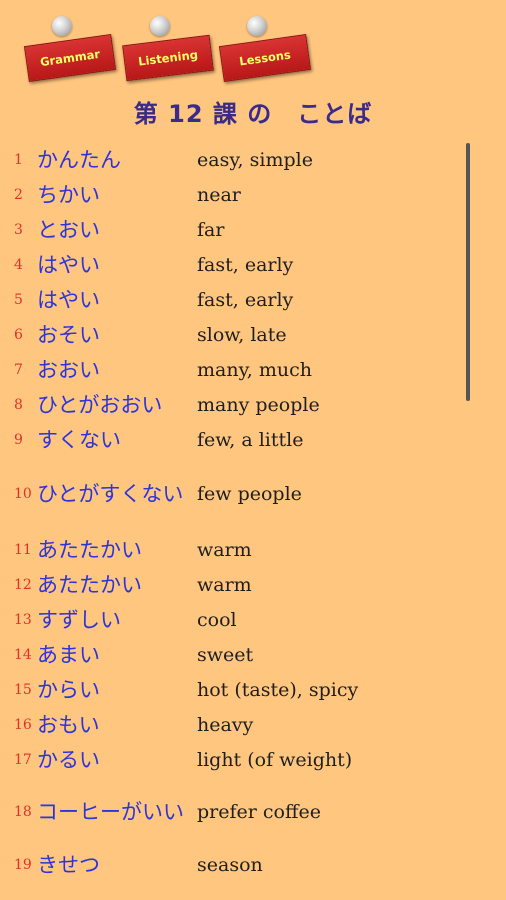  Describe the element at coordinates (100, 404) in the screenshot. I see `japanese-word: ひとがおおい` at that location.